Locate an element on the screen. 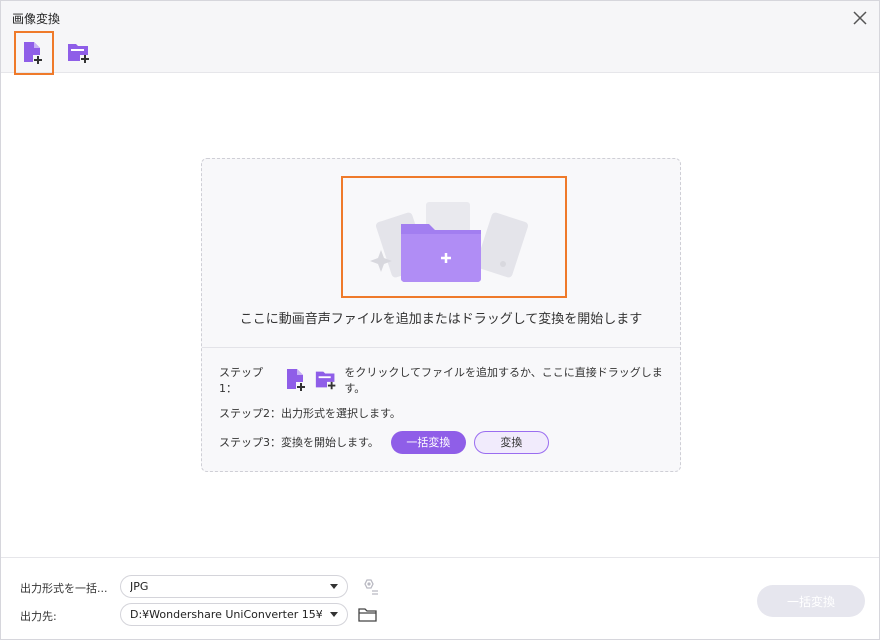 The image size is (880, 640). close-button is located at coordinates (860, 18).